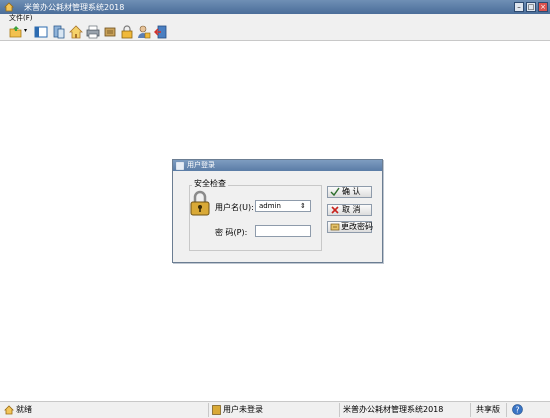  What do you see at coordinates (277, 165) in the screenshot?
I see `login-dialog-title: 用户登录` at bounding box center [277, 165].